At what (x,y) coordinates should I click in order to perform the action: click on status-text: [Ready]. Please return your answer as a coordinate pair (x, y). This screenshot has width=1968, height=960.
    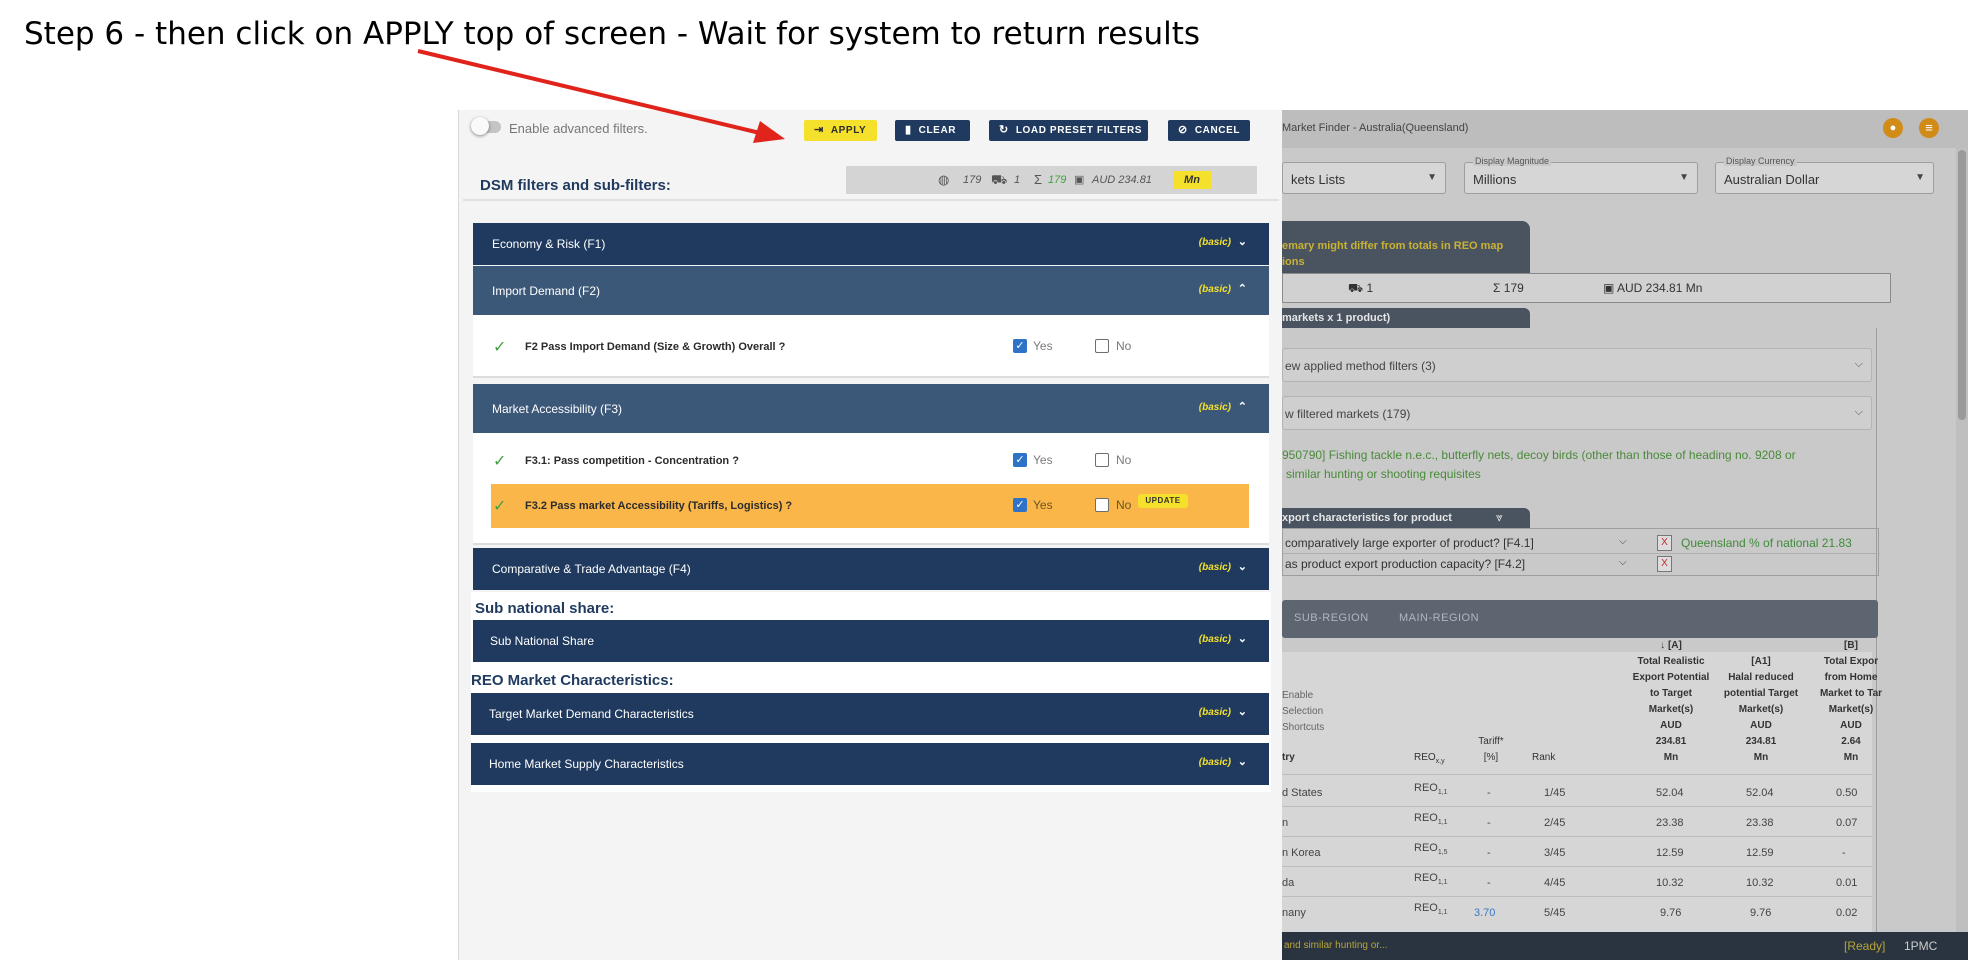
    Looking at the image, I should click on (1865, 946).